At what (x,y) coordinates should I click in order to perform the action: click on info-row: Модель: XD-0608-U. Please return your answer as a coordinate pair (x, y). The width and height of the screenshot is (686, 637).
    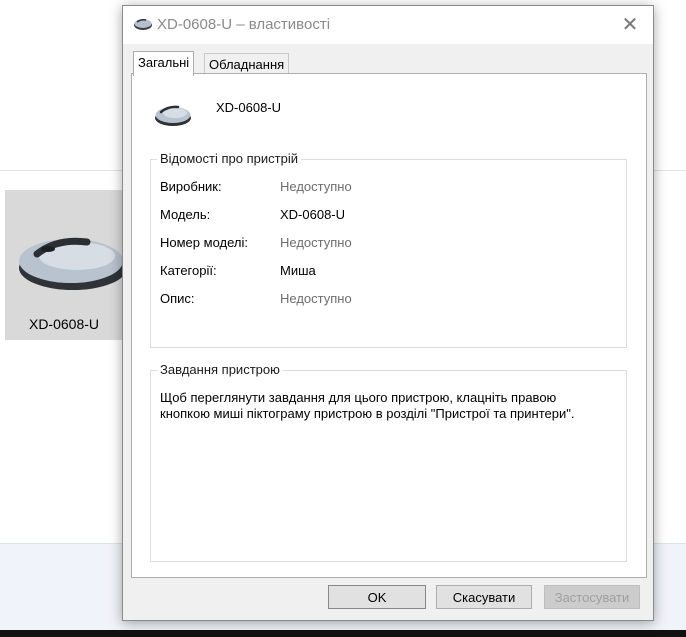
    Looking at the image, I should click on (385, 216).